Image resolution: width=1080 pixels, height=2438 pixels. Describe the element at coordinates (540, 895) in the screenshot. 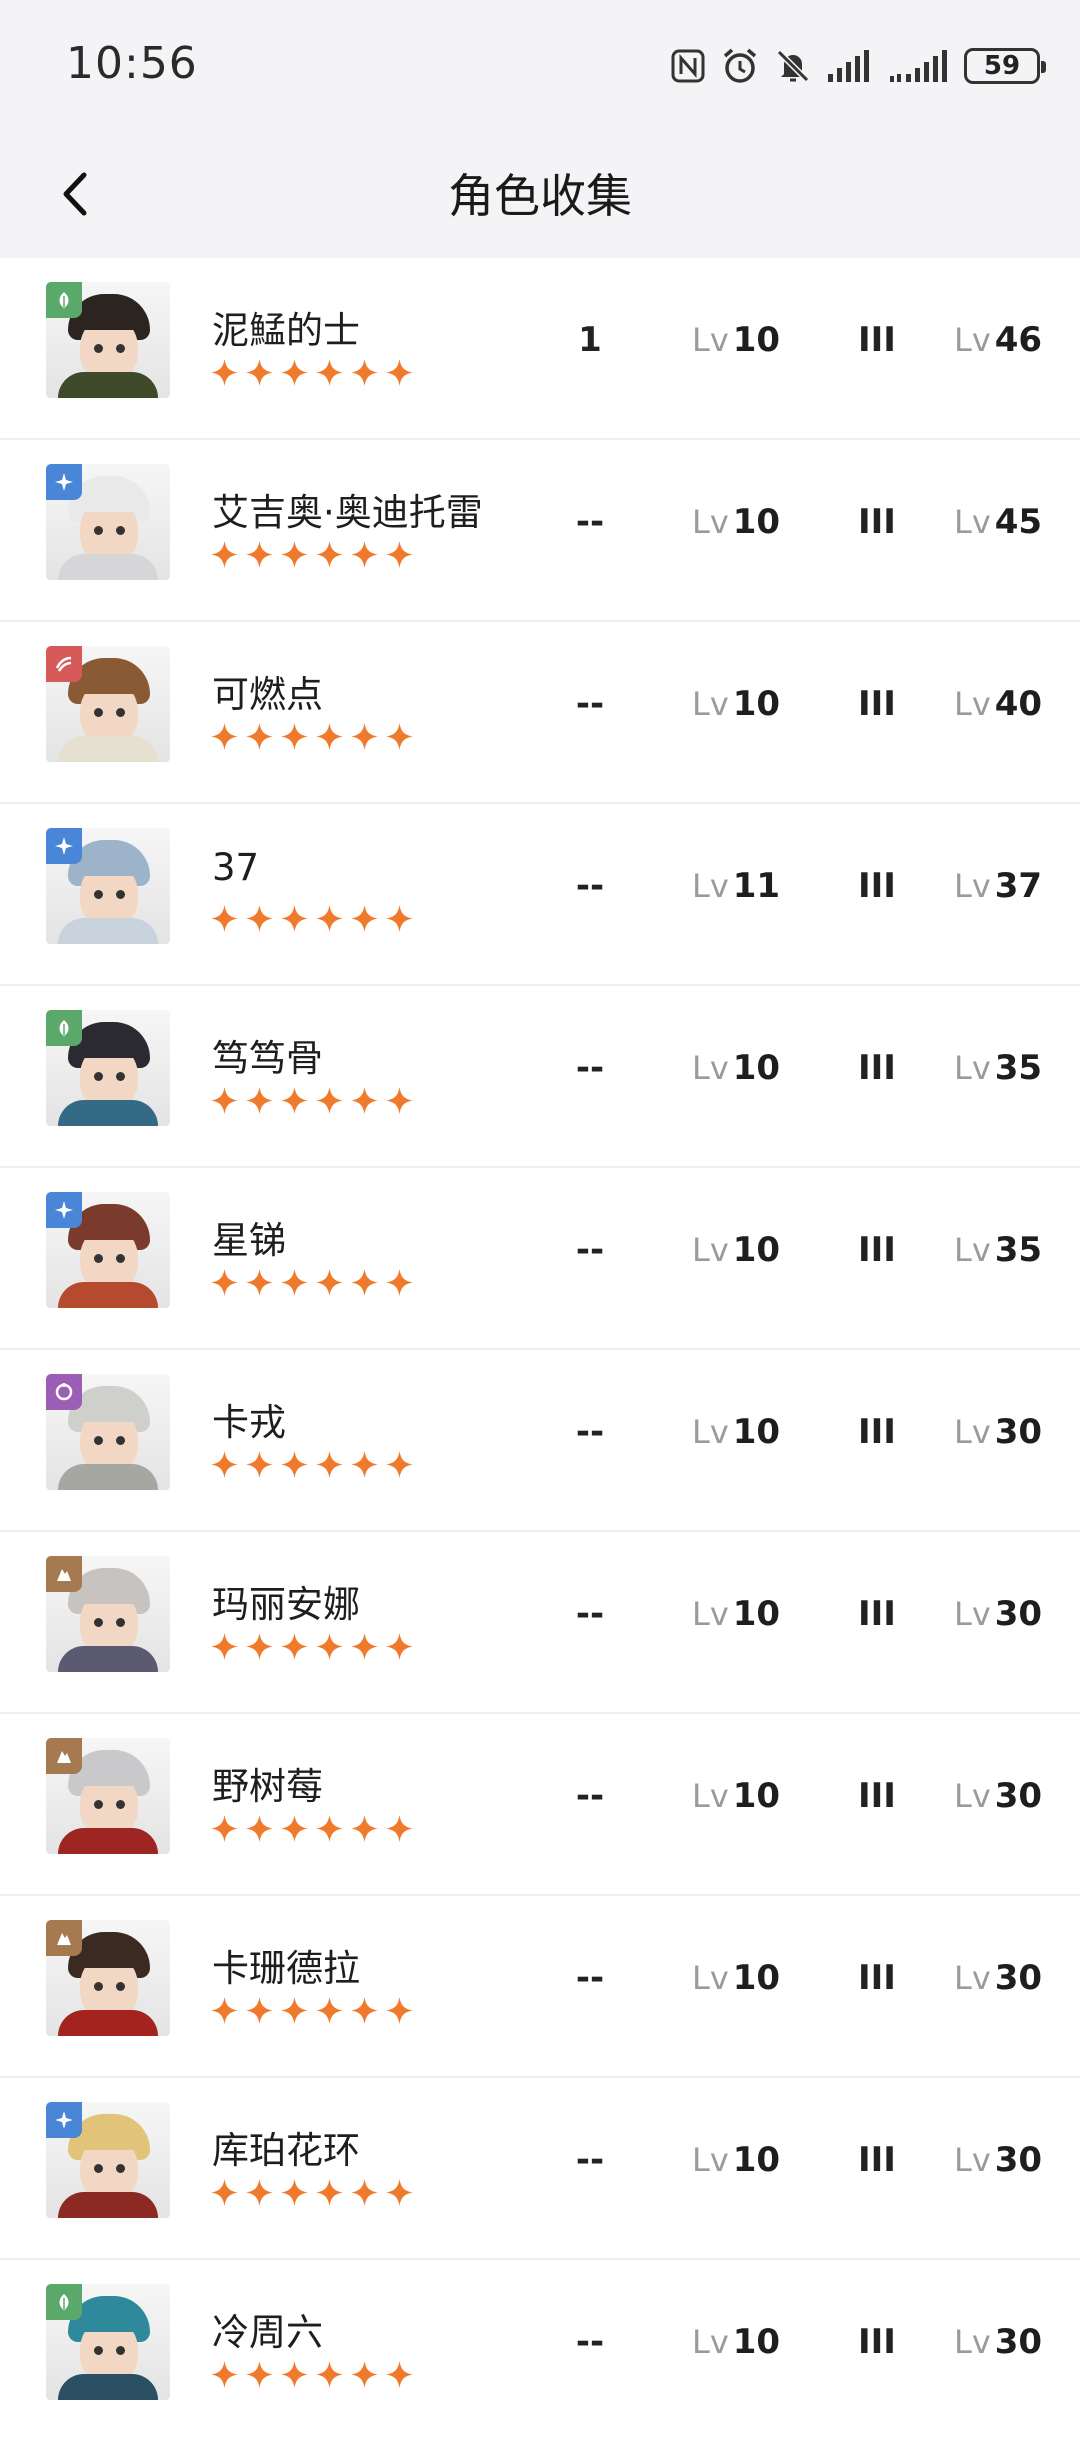

I see `character-row: 37 -- Lv 11 III Lv 37` at that location.